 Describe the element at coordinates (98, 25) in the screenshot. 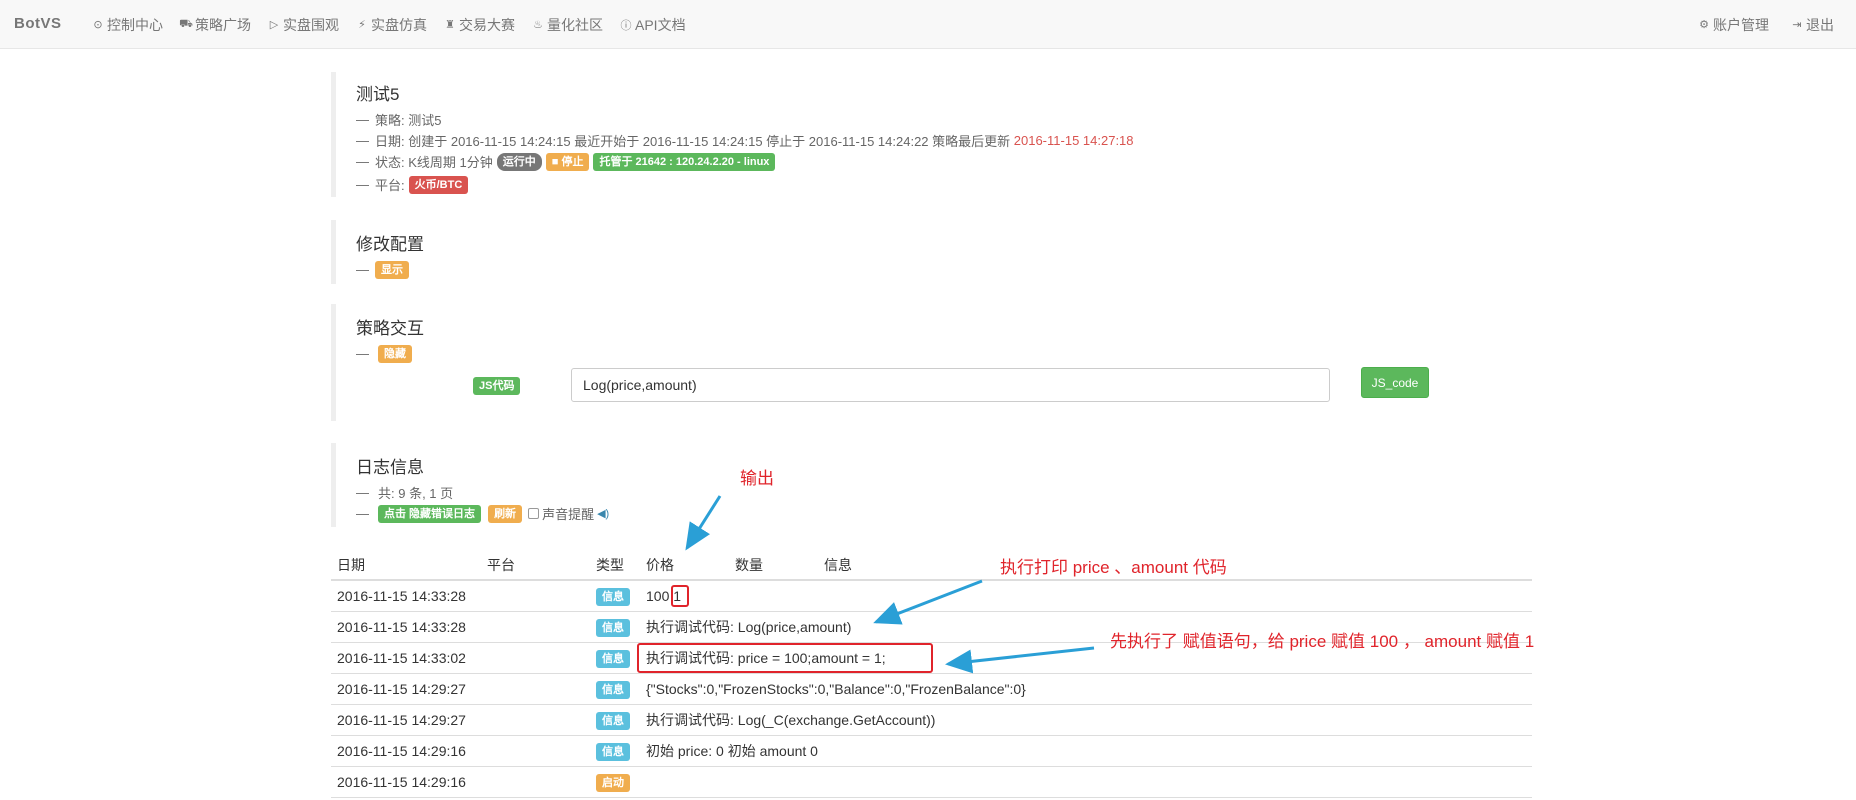

I see `clock-icon: ⊙` at that location.